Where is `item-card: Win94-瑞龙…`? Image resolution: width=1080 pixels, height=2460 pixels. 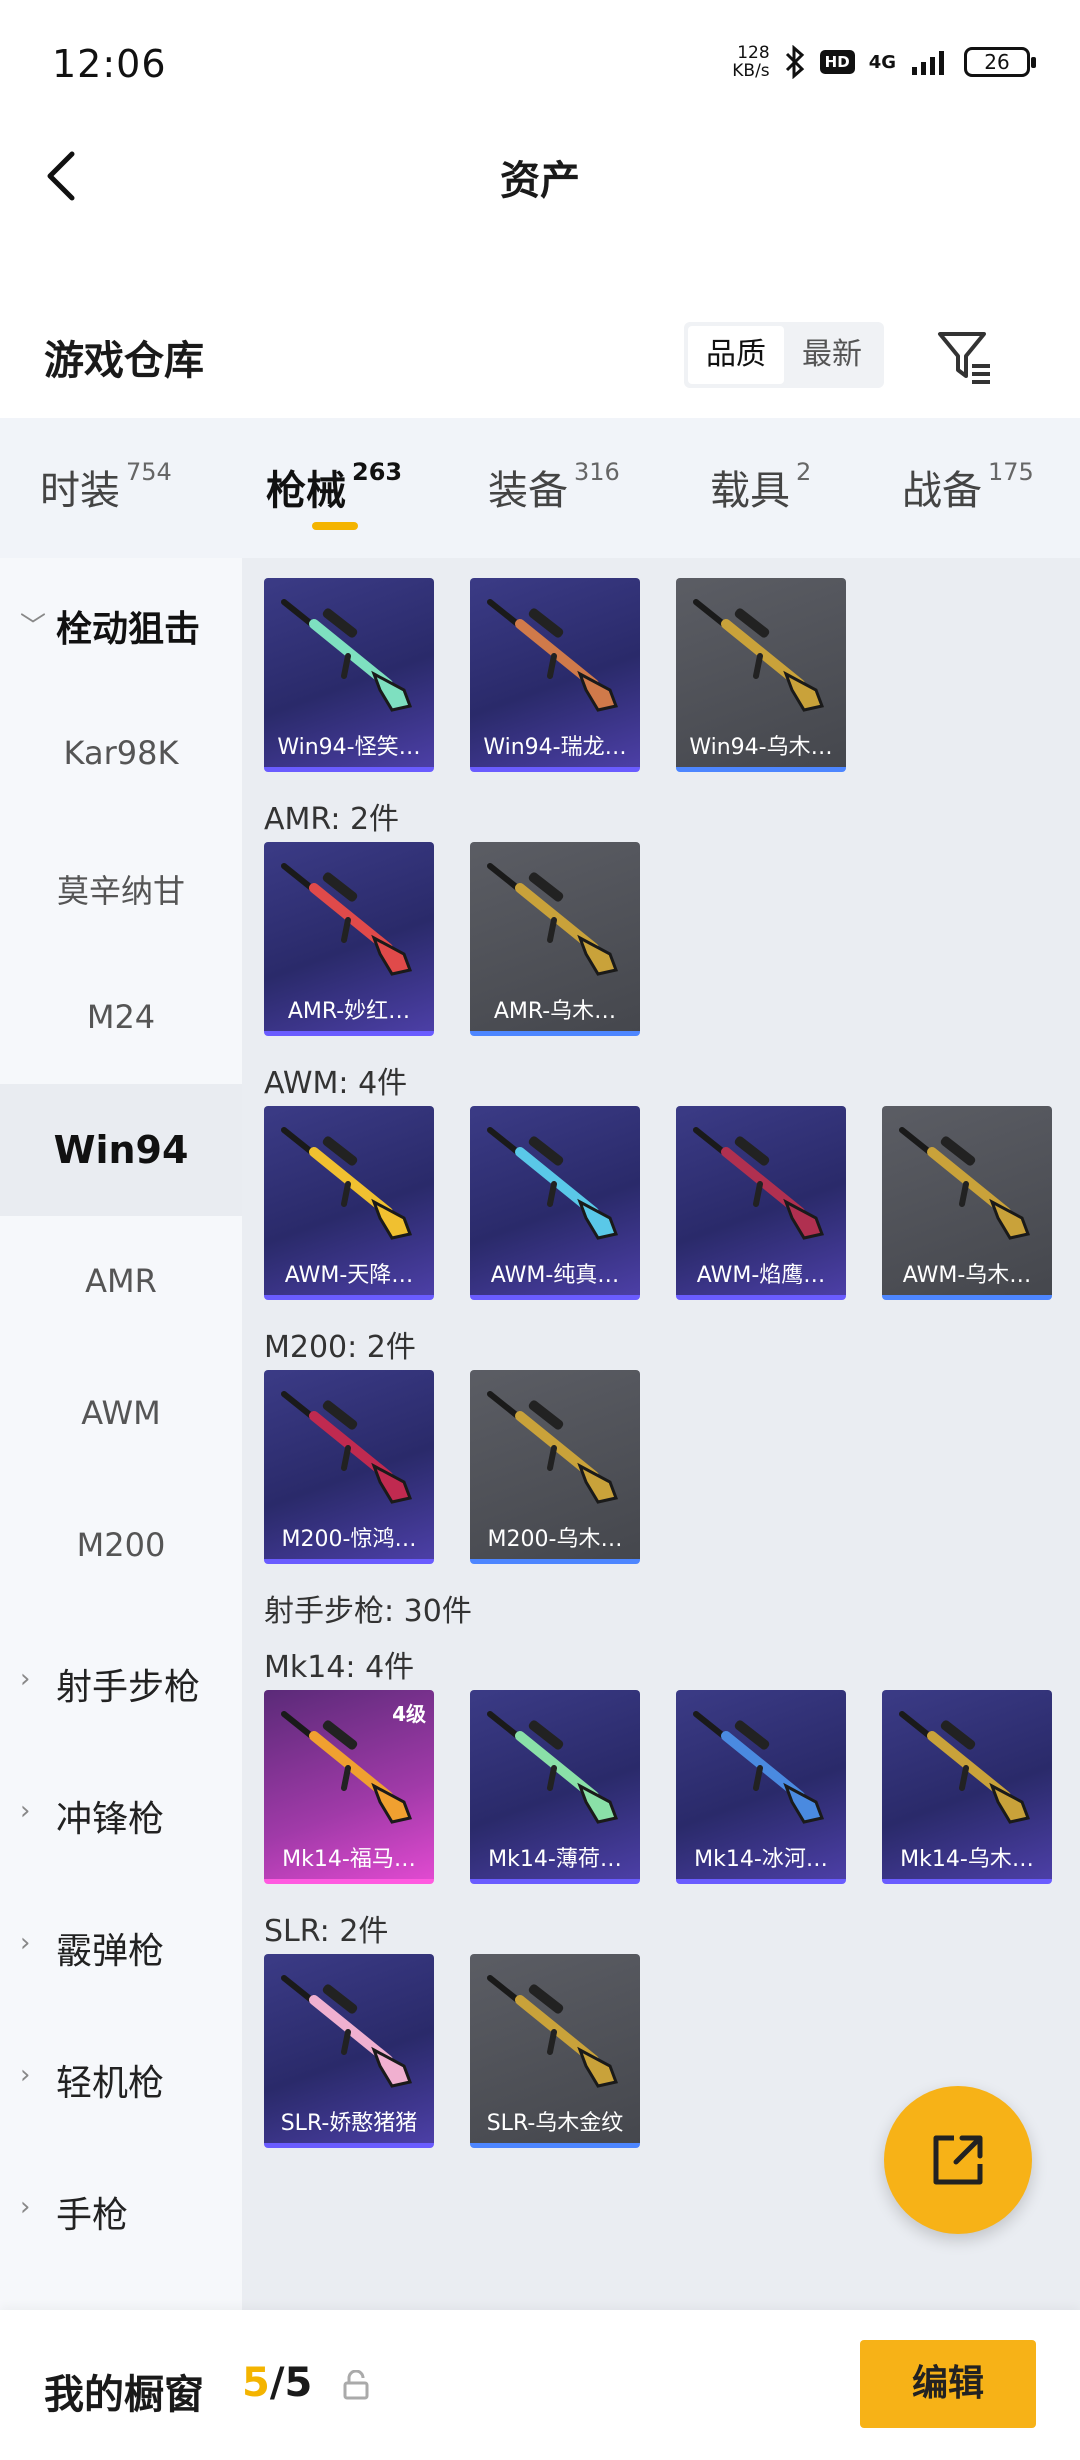 item-card: Win94-瑞龙… is located at coordinates (555, 675).